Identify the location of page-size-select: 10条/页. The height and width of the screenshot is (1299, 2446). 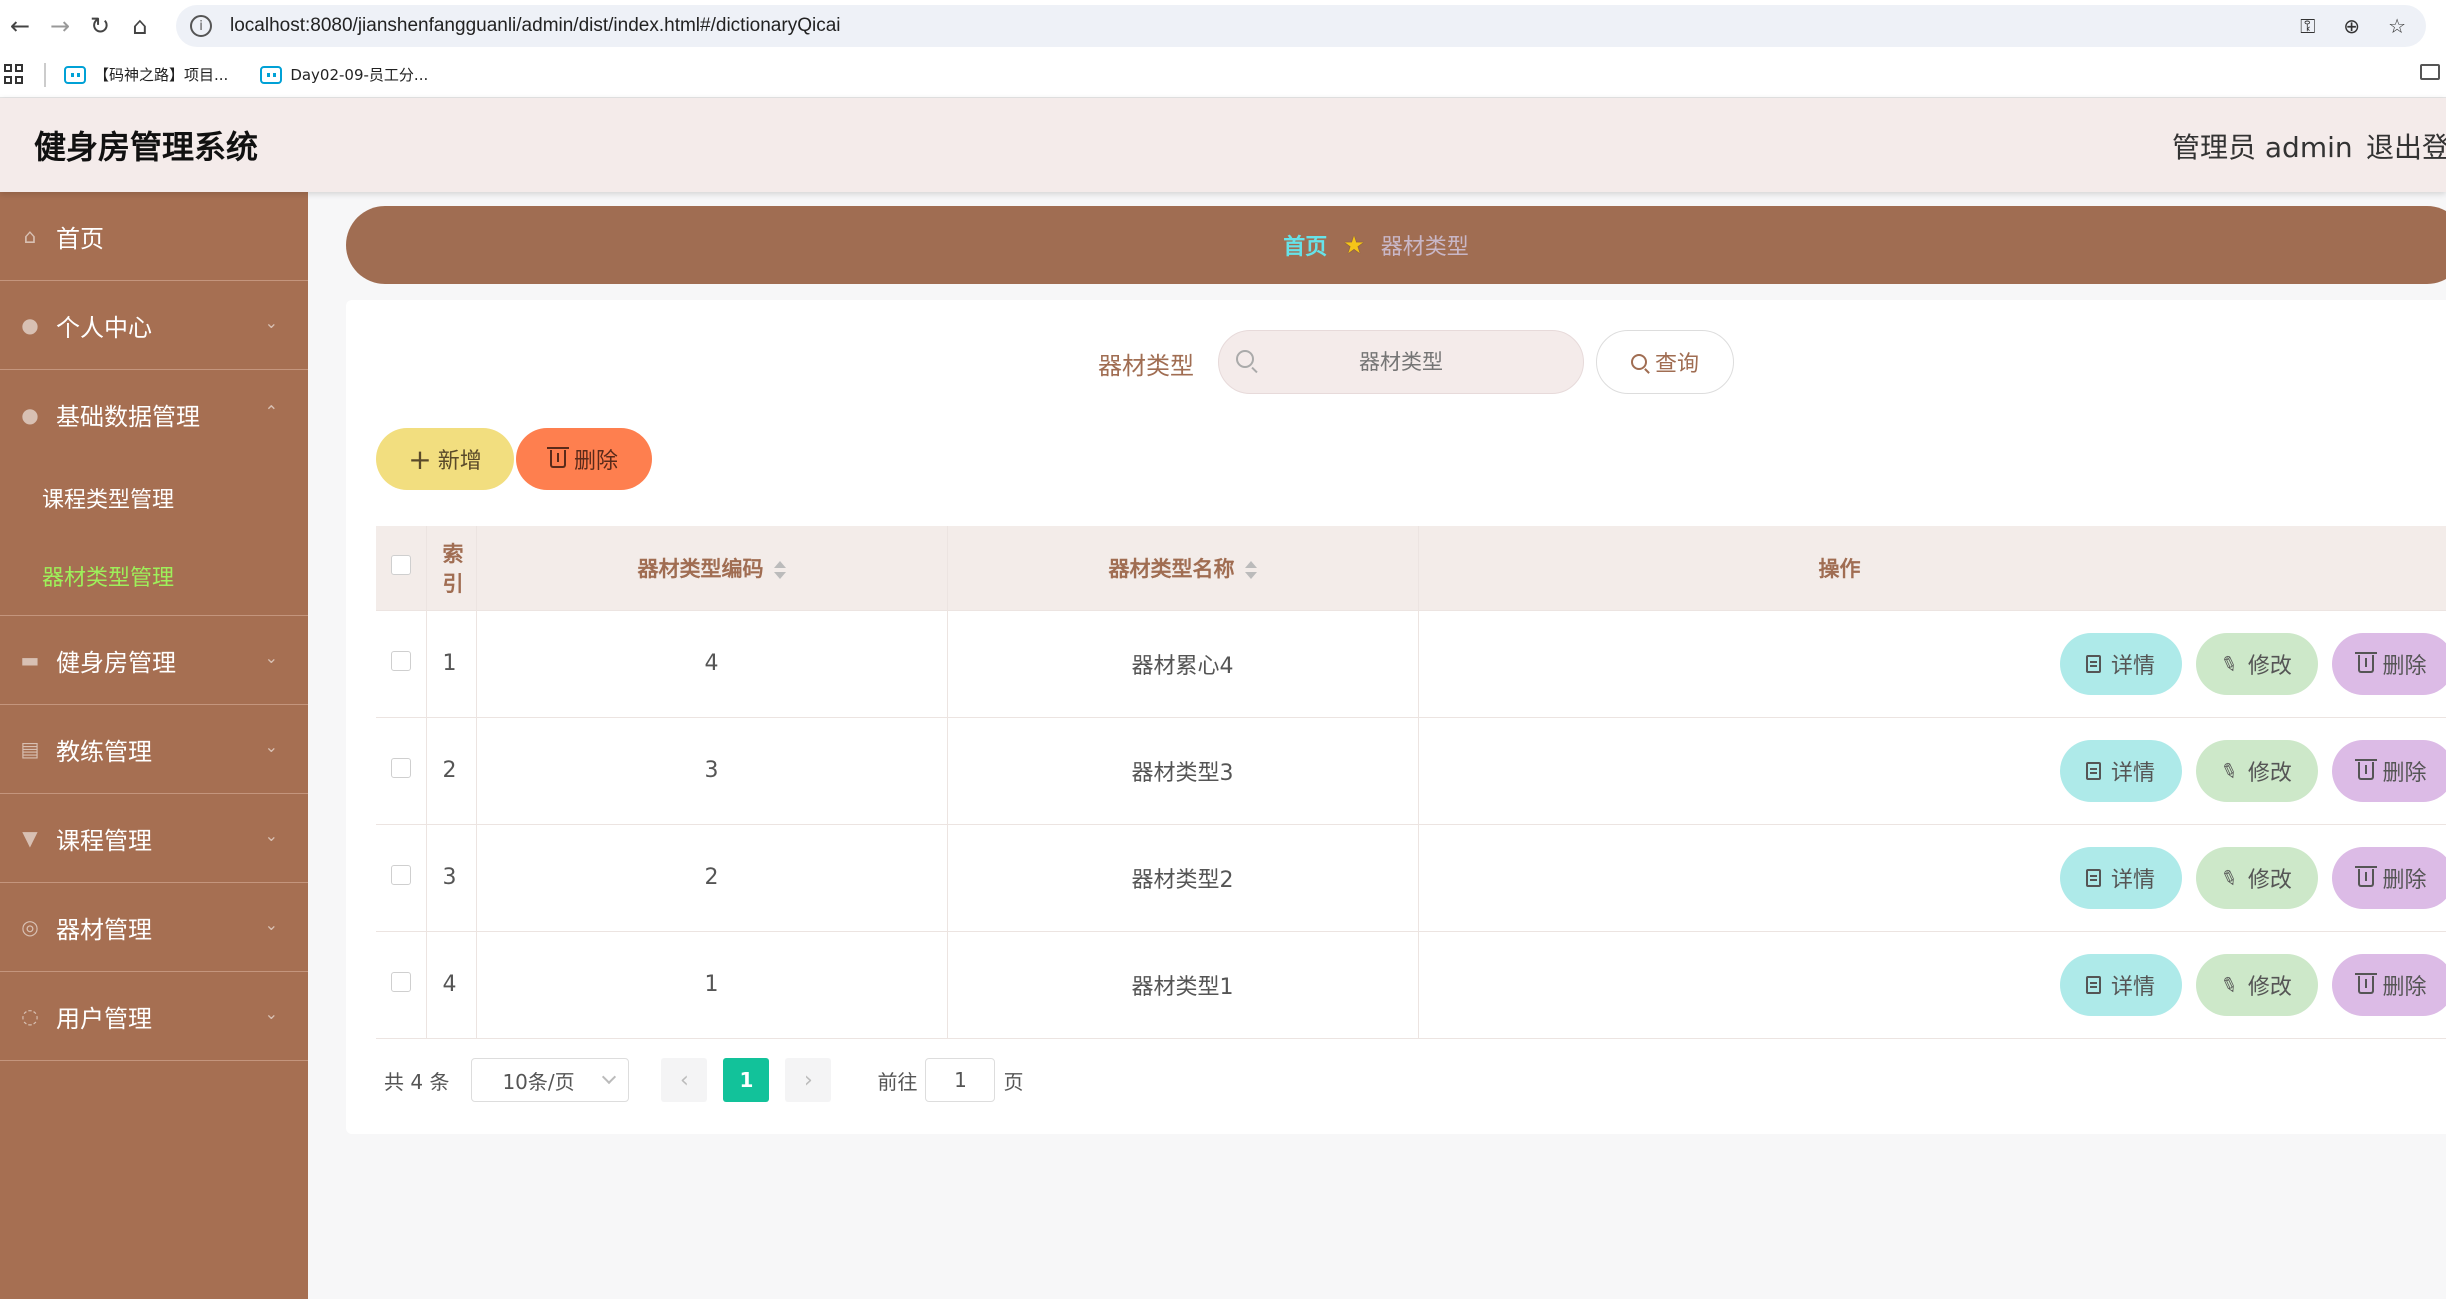
(550, 1080).